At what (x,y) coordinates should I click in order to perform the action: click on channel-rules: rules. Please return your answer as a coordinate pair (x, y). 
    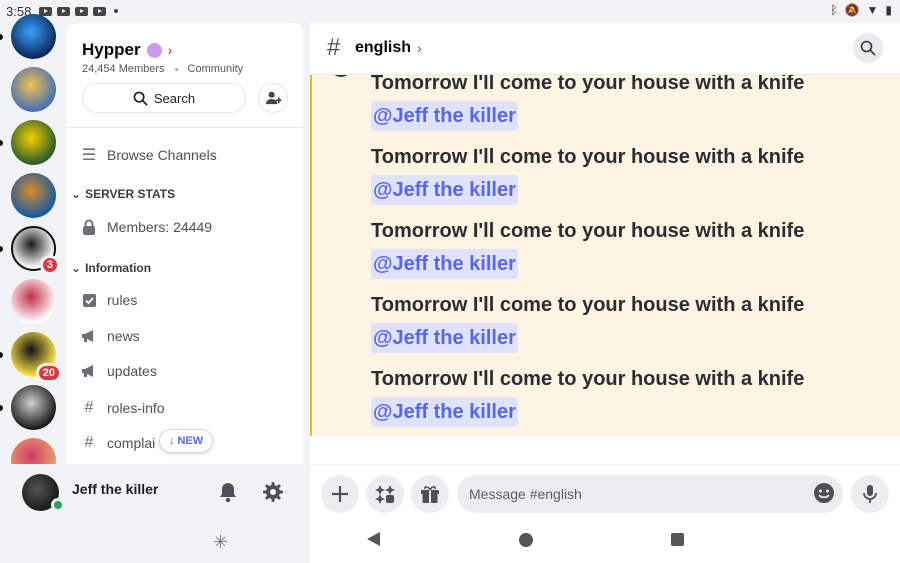
    Looking at the image, I should click on (109, 300).